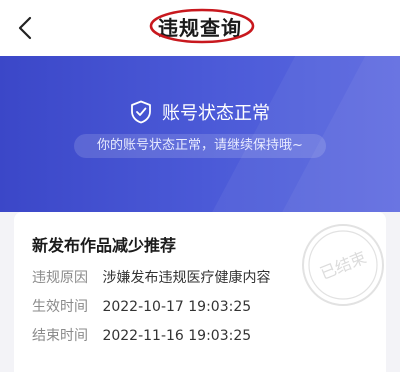 The width and height of the screenshot is (400, 372). Describe the element at coordinates (60, 278) in the screenshot. I see `row-label: 违规原因` at that location.